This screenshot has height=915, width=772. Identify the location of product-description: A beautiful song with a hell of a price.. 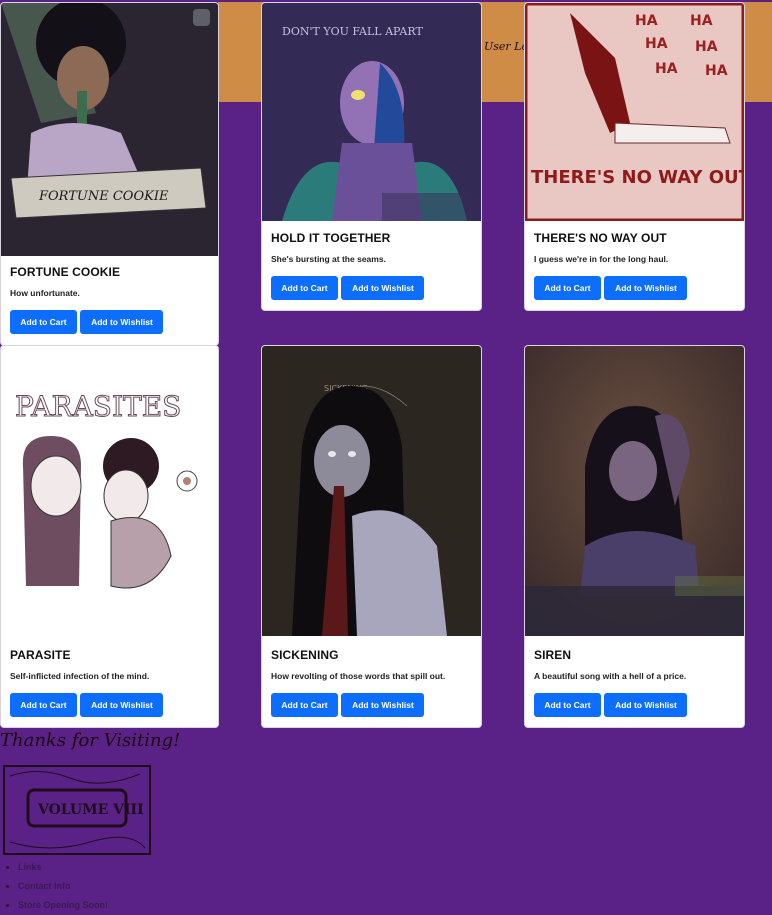
(610, 676).